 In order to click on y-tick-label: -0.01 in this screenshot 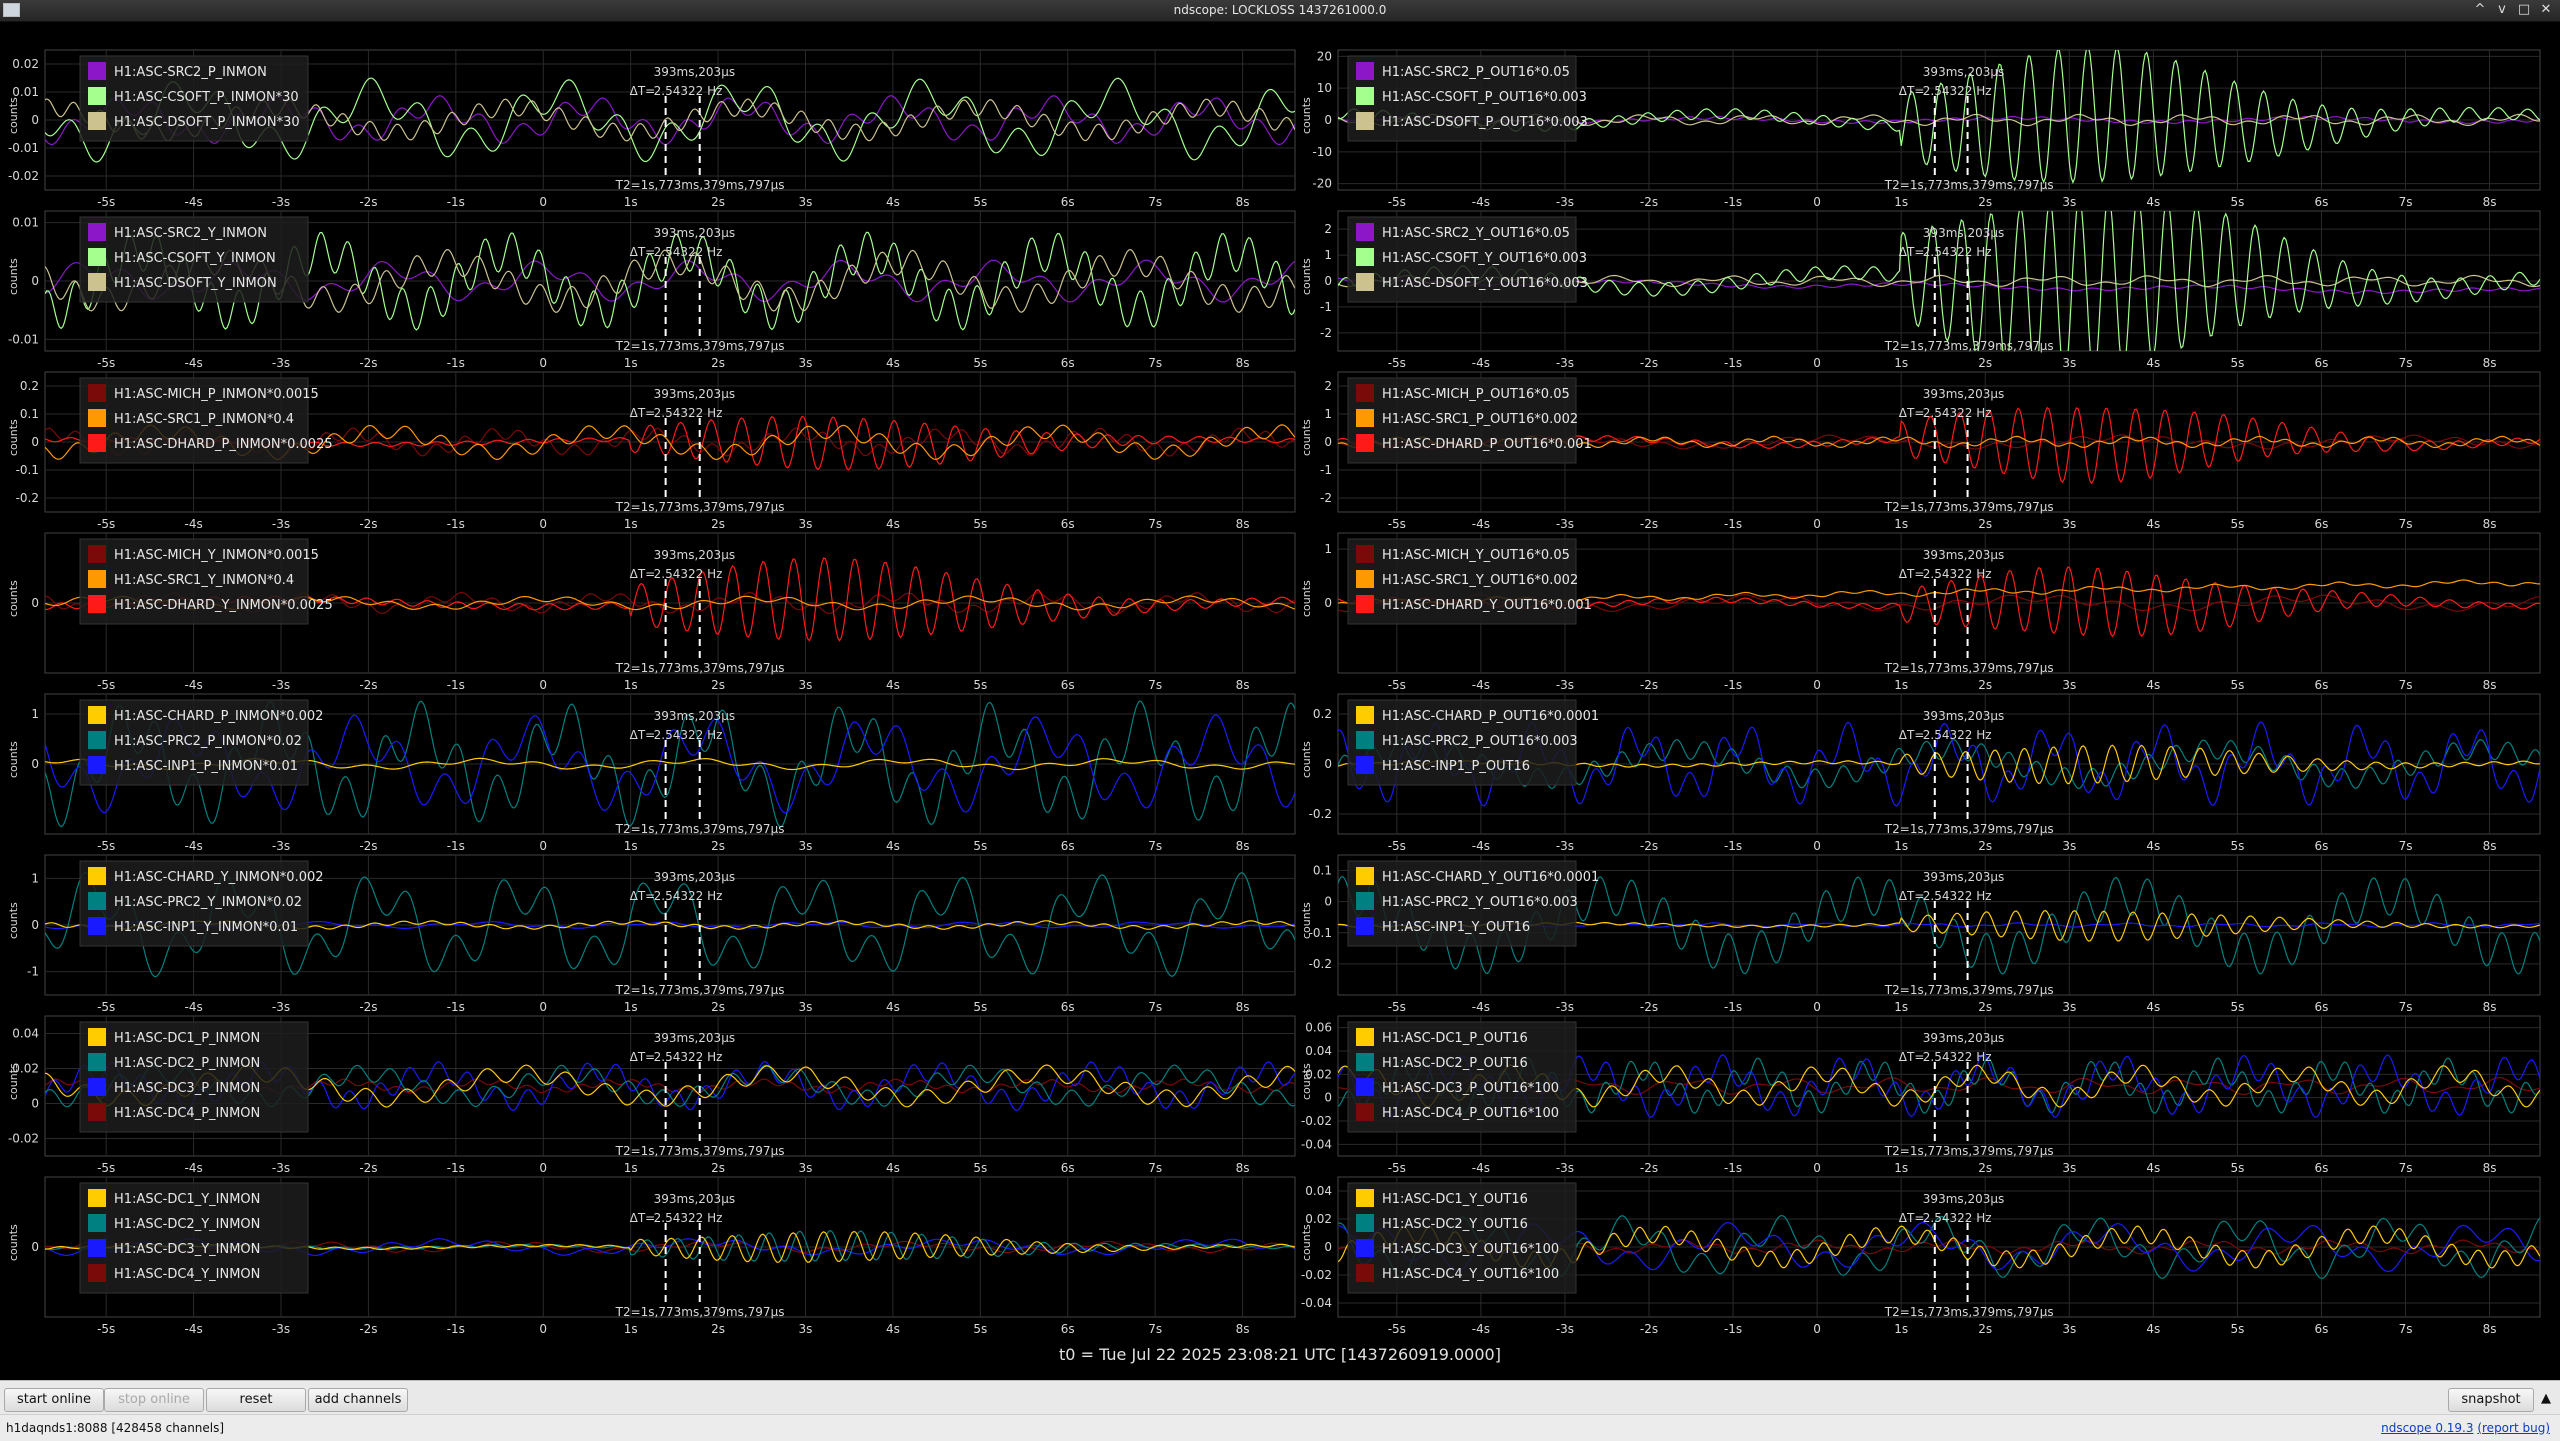, I will do `click(23, 148)`.